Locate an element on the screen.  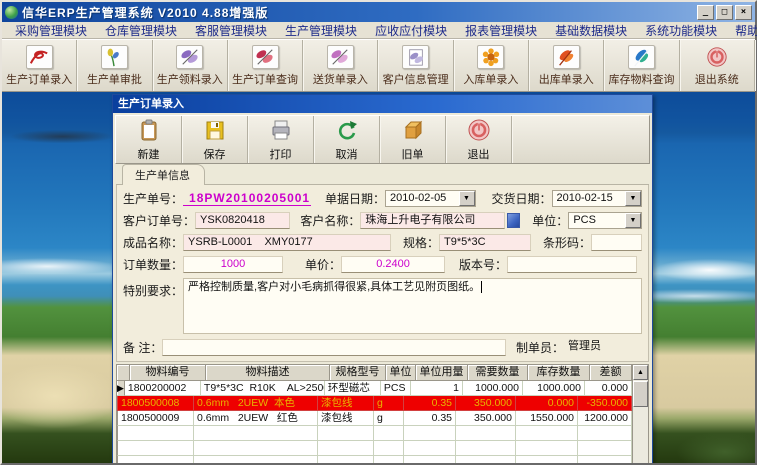
delivery-date-label: 交货日期： is located at coordinates (521, 199).